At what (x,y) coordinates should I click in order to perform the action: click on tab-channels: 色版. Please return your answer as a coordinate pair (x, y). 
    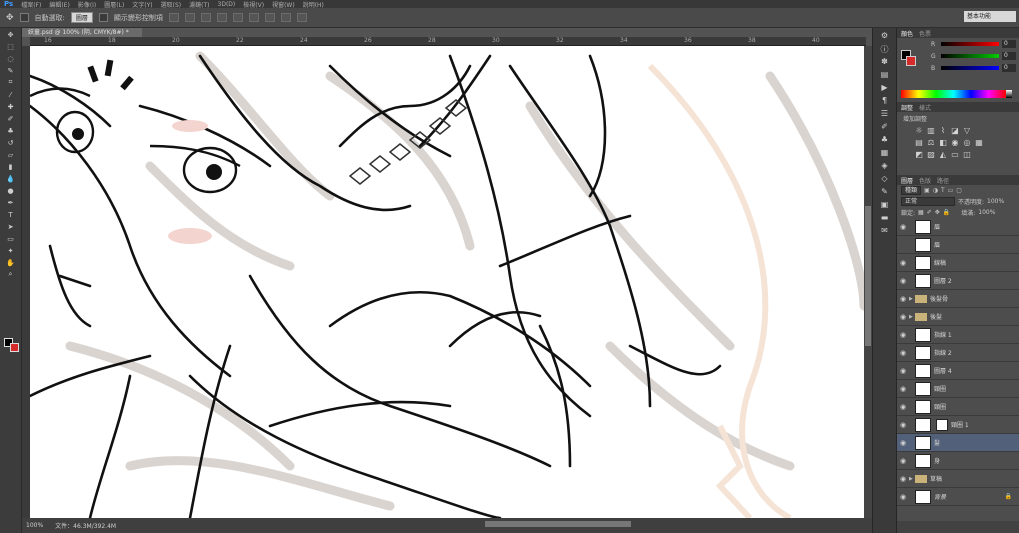
    Looking at the image, I should click on (925, 180).